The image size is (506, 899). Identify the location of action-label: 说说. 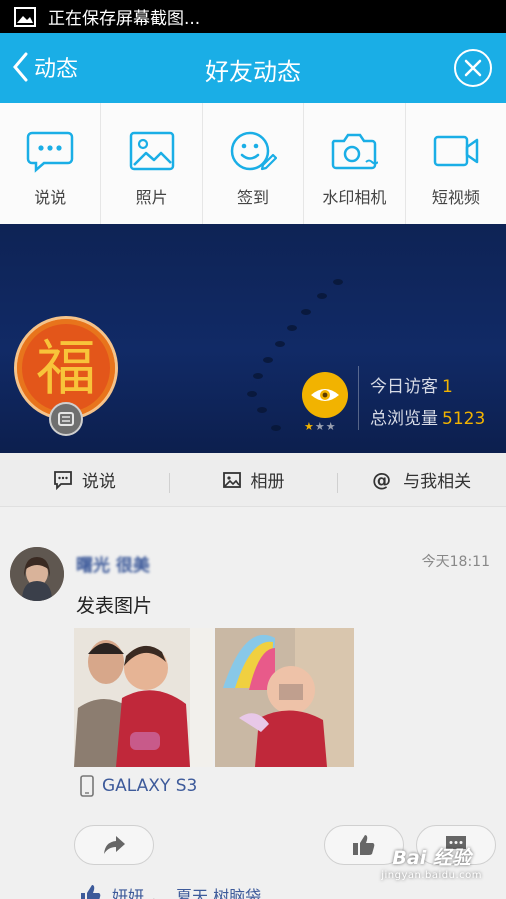
(50, 197).